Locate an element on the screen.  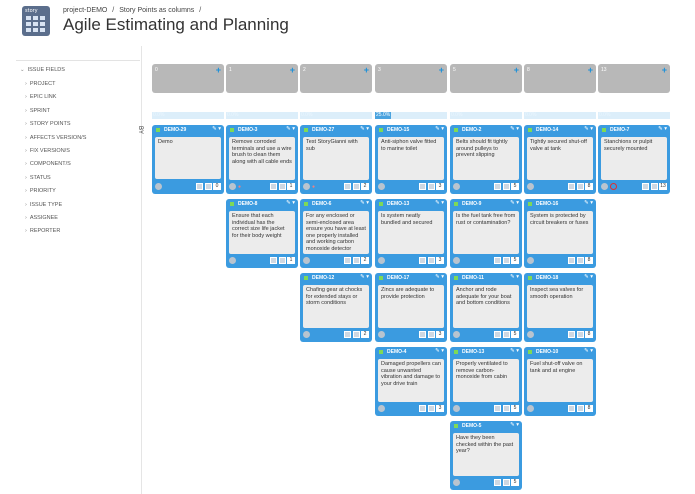
sidebar-item-label: STATUS is located at coordinates (40, 177).